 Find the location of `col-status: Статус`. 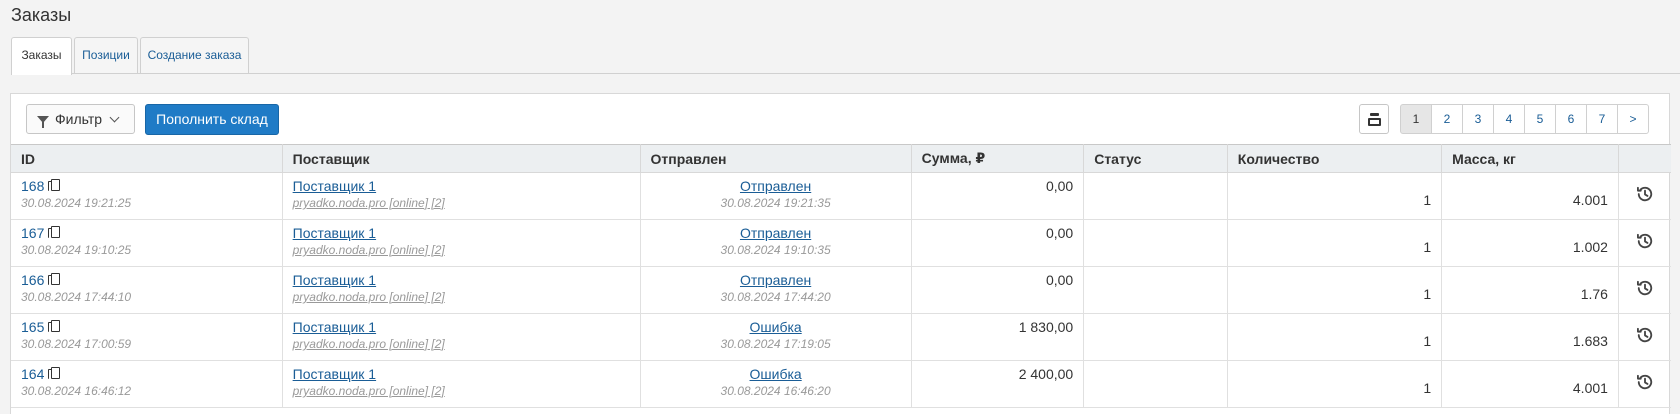

col-status: Статус is located at coordinates (1155, 158).